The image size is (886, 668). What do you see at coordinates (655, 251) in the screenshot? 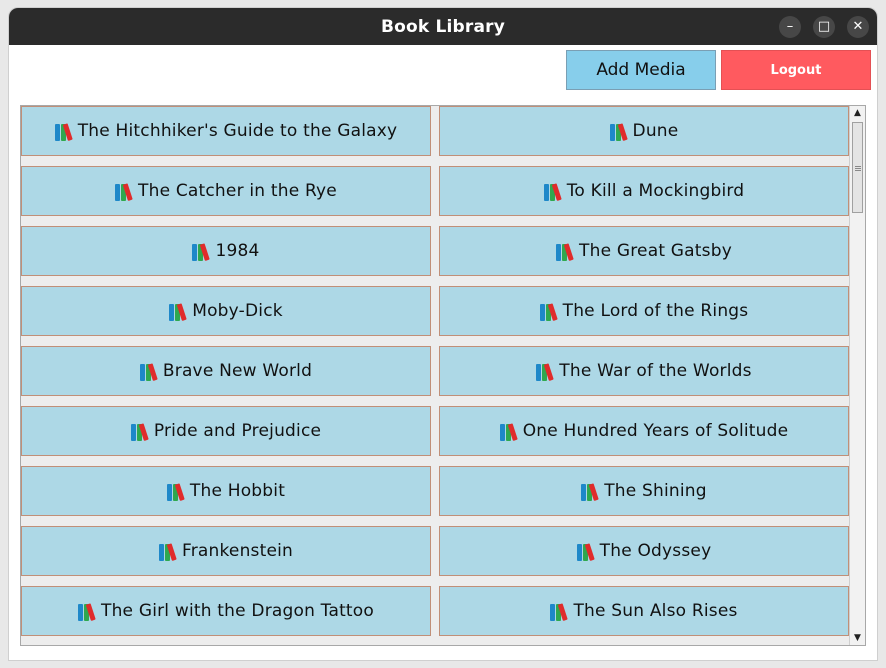
I see `book-title: The Great Gatsby` at bounding box center [655, 251].